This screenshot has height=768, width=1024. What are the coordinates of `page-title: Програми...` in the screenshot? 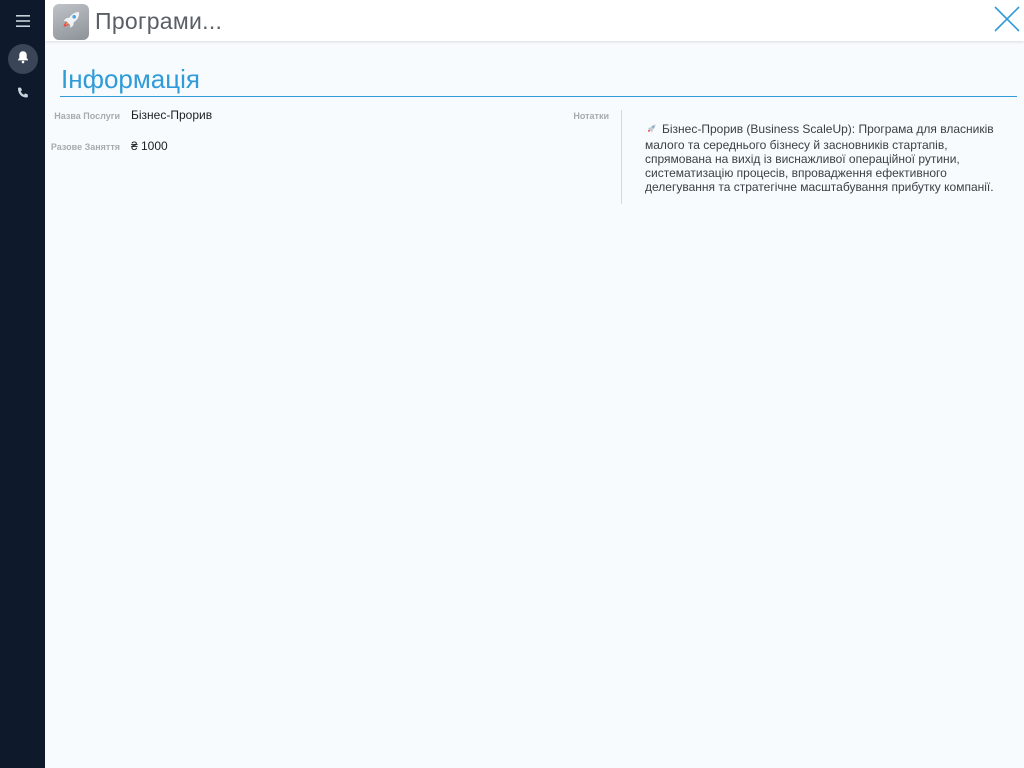 It's located at (159, 21).